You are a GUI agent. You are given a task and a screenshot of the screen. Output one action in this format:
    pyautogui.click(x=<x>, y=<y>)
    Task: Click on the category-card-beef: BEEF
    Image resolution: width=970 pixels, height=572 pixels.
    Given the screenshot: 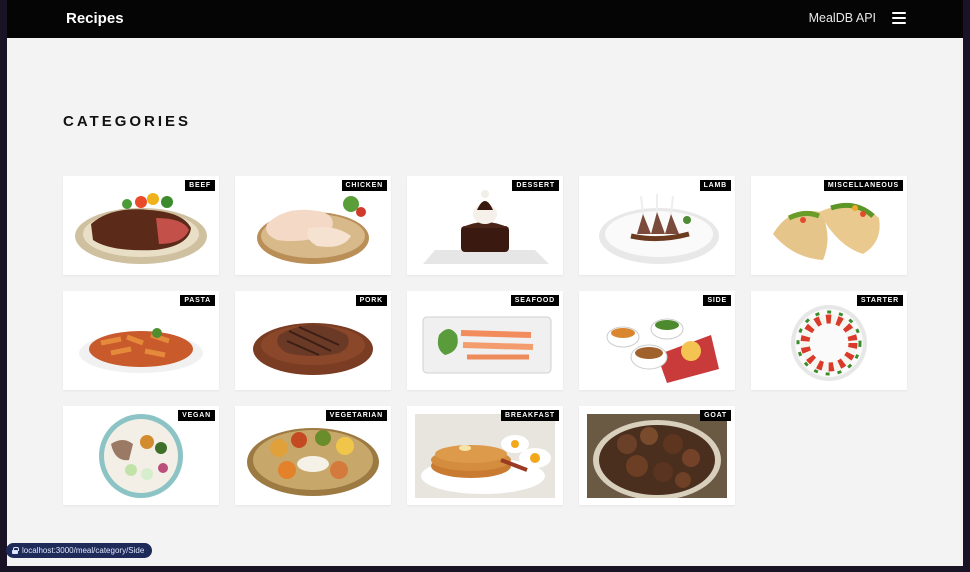 What is the action you would take?
    pyautogui.click(x=141, y=225)
    